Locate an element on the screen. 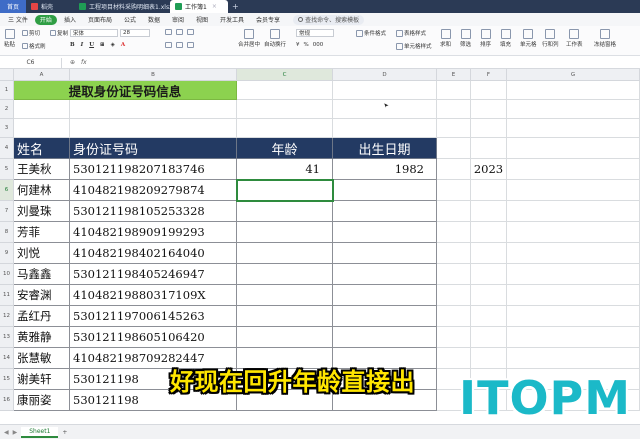 This screenshot has height=439, width=640. sheet-title: 提取身份证号码信息 is located at coordinates (125, 90).